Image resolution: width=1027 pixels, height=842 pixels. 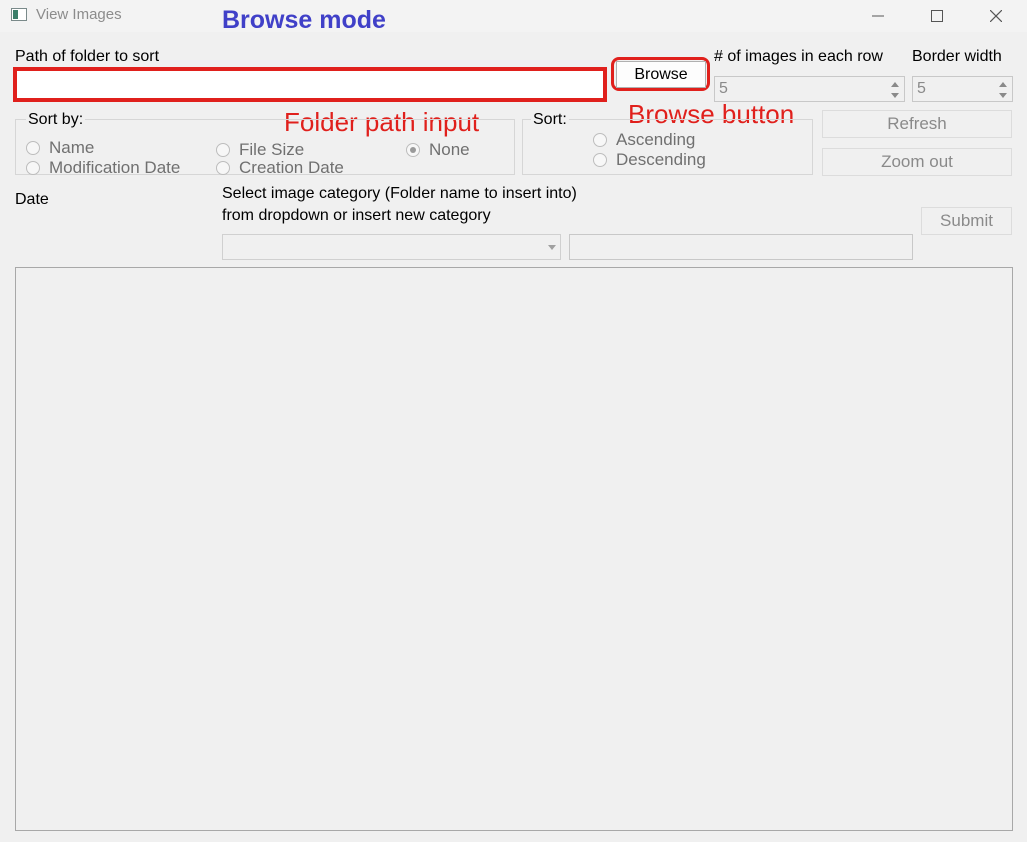 I want to click on sort-ascending-radio: Ascending, so click(x=644, y=140).